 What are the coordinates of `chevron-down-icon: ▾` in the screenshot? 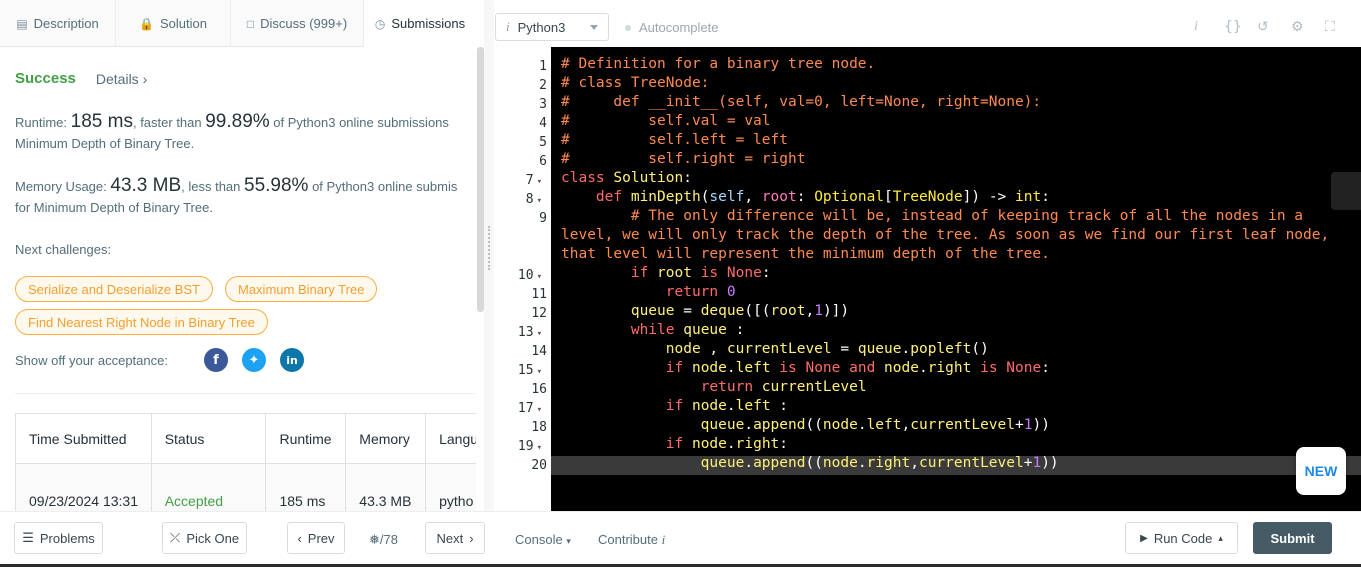 It's located at (568, 541).